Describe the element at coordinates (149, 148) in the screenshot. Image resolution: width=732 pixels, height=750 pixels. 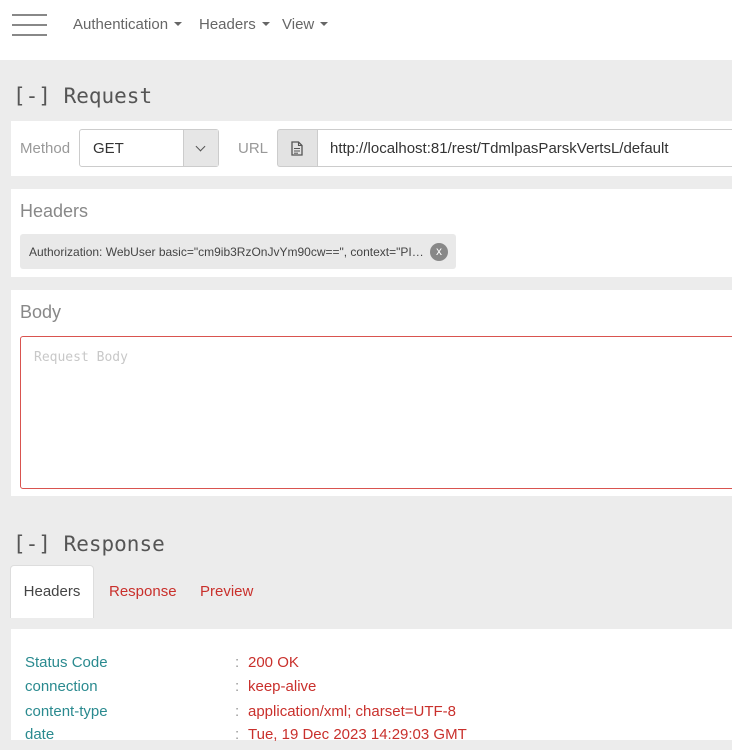
I see `method-select: GET` at that location.